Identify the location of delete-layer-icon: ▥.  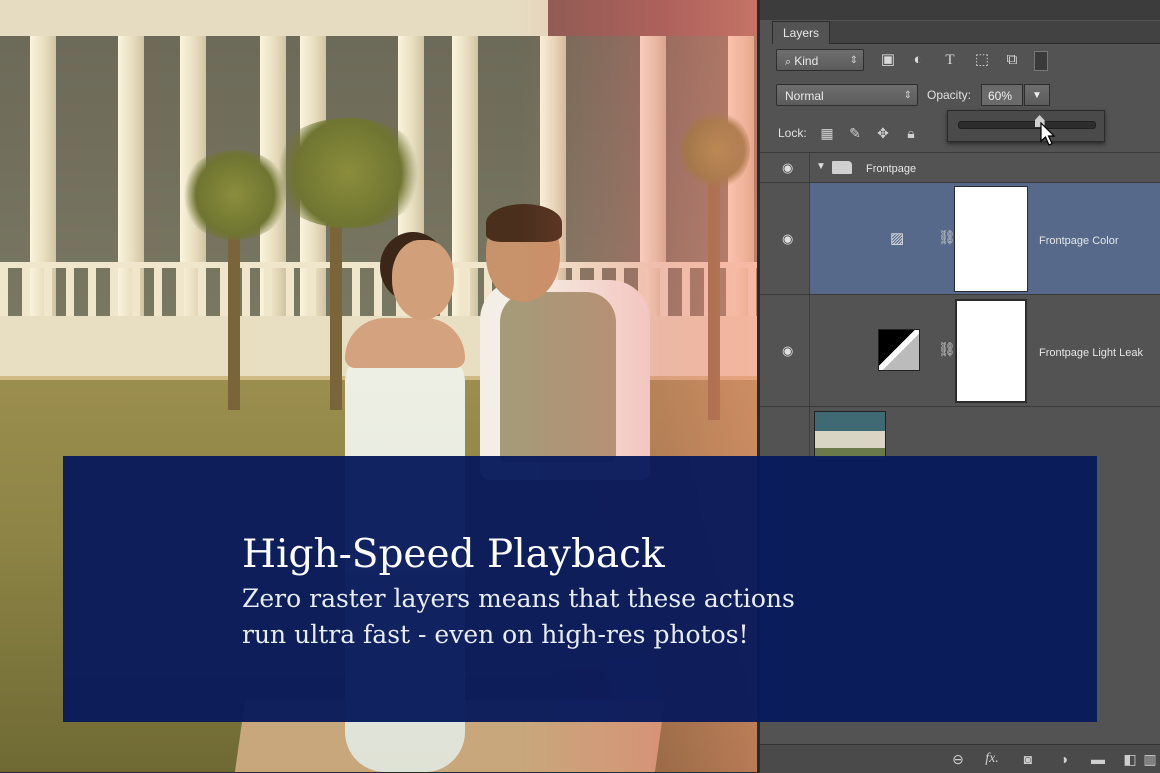
(1150, 759).